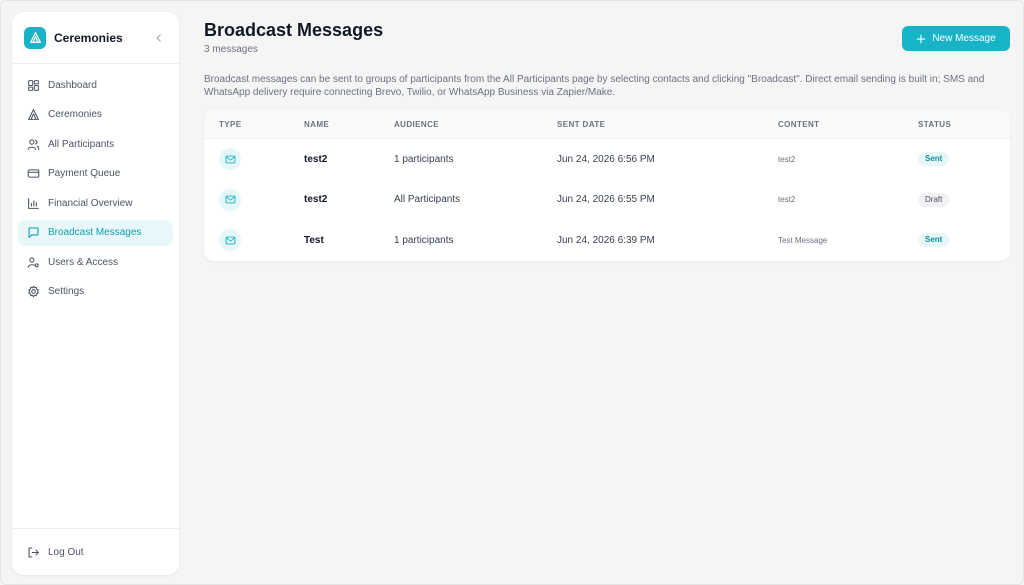 Image resolution: width=1024 pixels, height=585 pixels. I want to click on sidebar-item-financial-overview: Financial Overview, so click(95, 203).